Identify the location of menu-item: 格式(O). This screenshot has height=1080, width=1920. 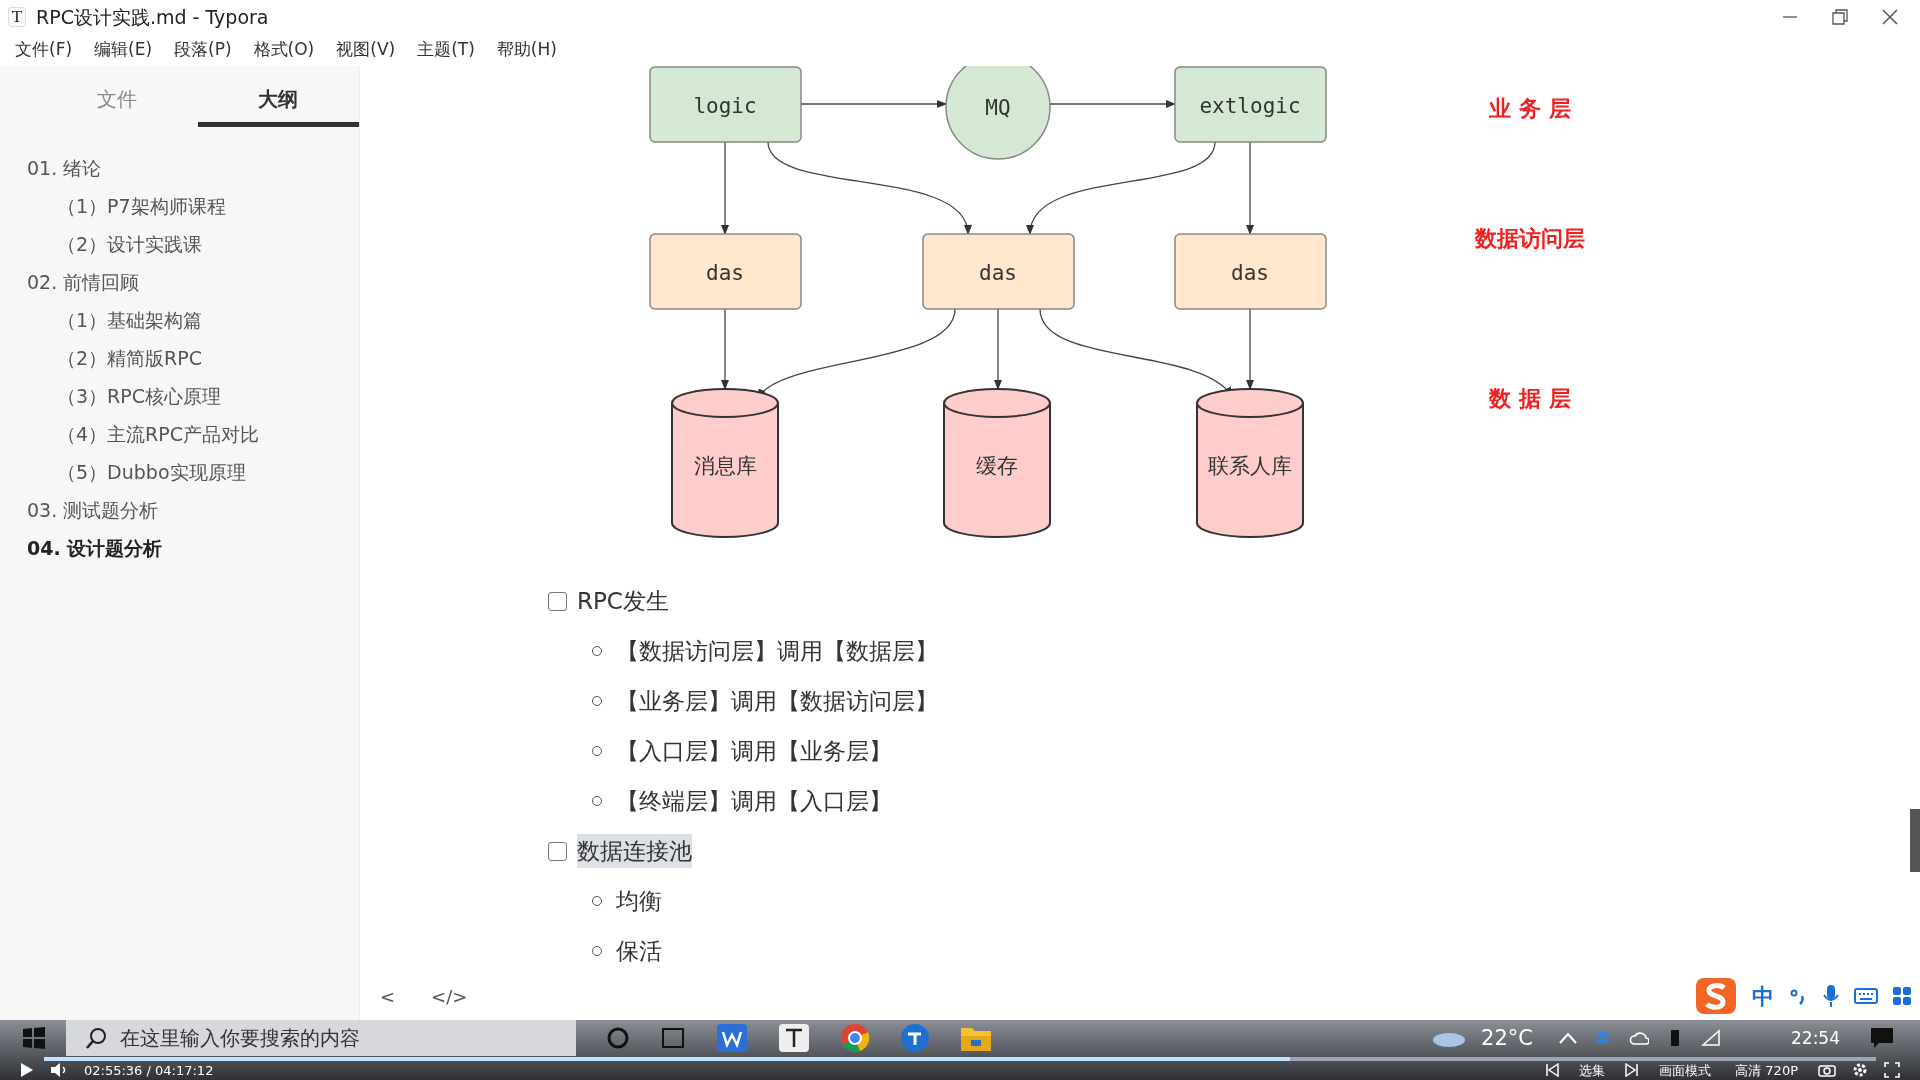
(284, 50).